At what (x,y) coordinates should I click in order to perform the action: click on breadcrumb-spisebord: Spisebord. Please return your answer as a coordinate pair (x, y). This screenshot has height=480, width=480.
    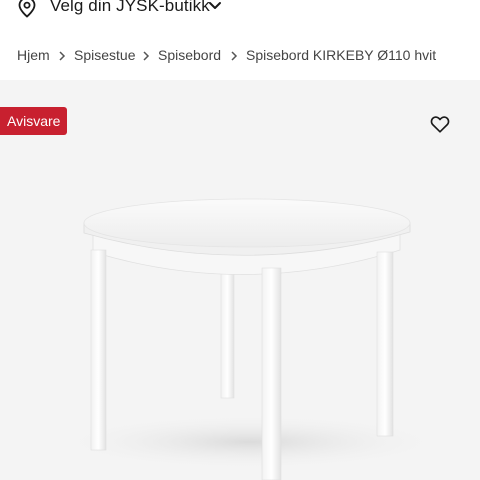
    Looking at the image, I should click on (189, 55).